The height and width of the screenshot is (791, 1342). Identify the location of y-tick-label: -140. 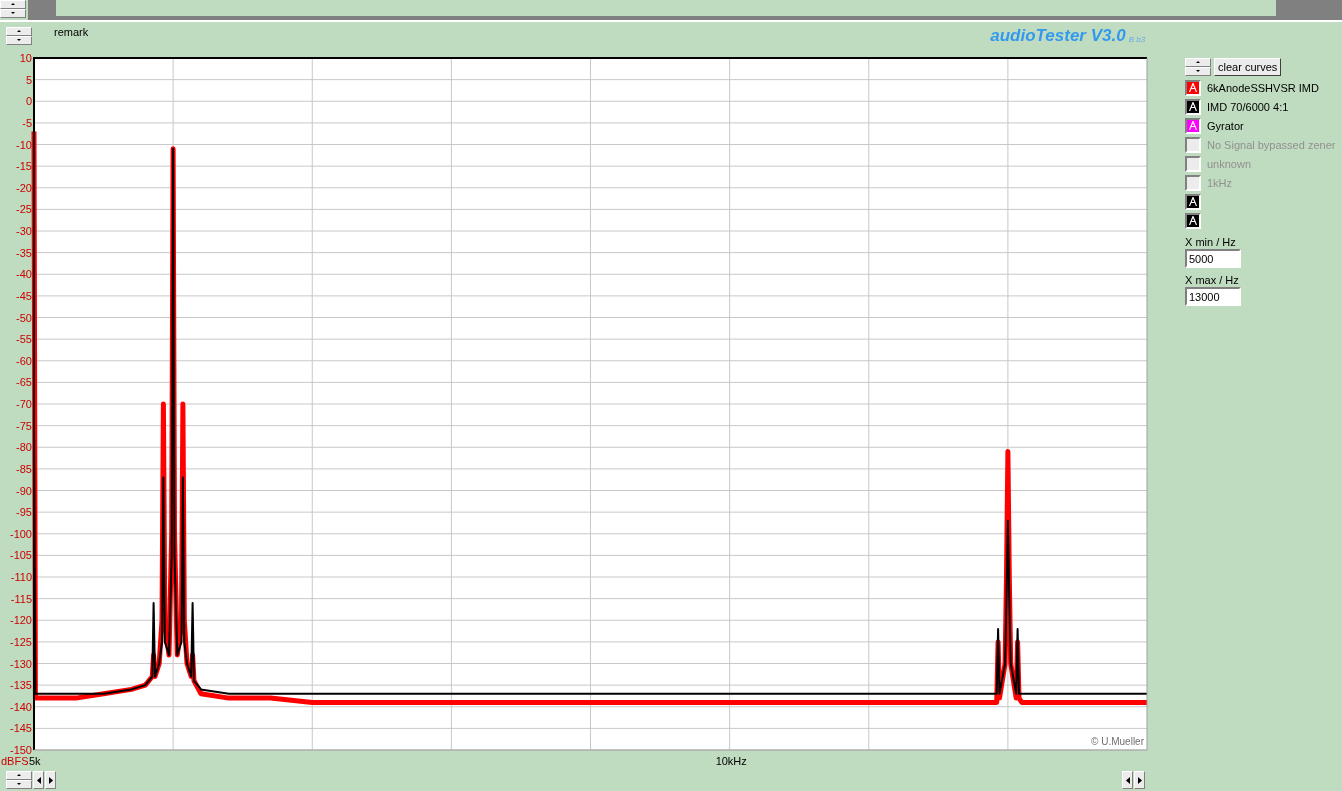
(20, 706).